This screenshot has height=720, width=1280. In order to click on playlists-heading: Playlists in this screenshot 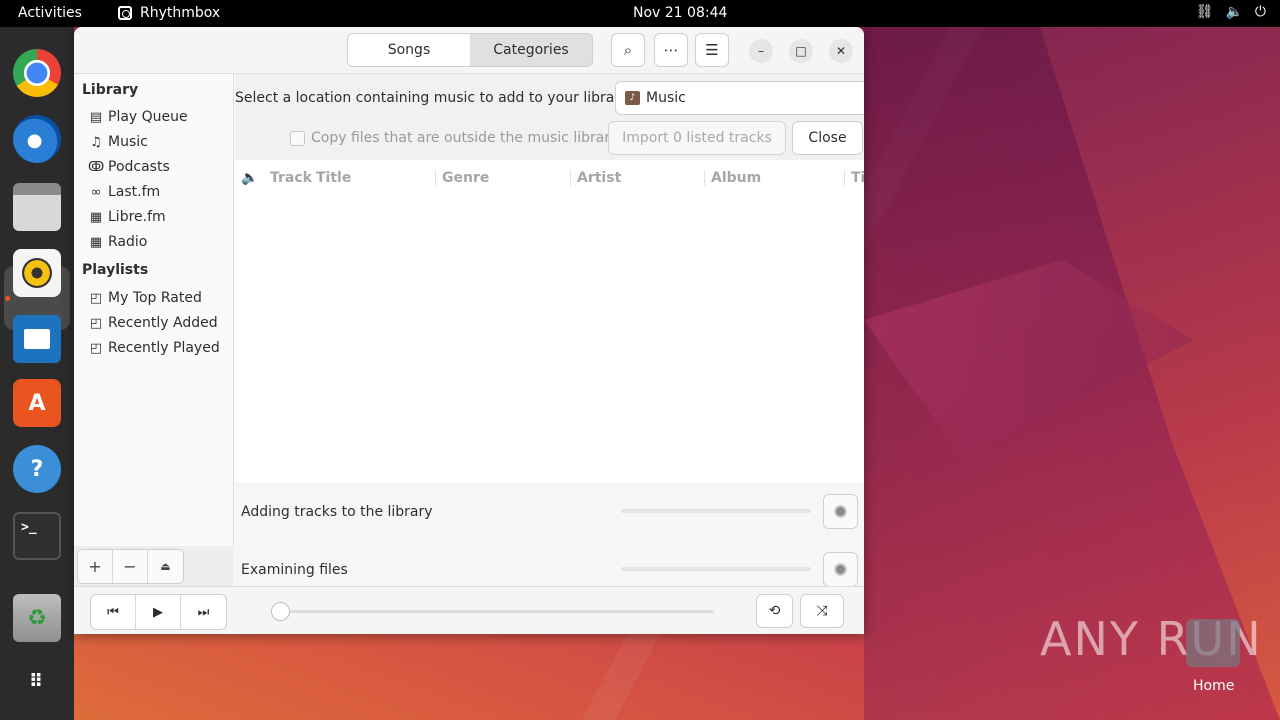, I will do `click(115, 270)`.